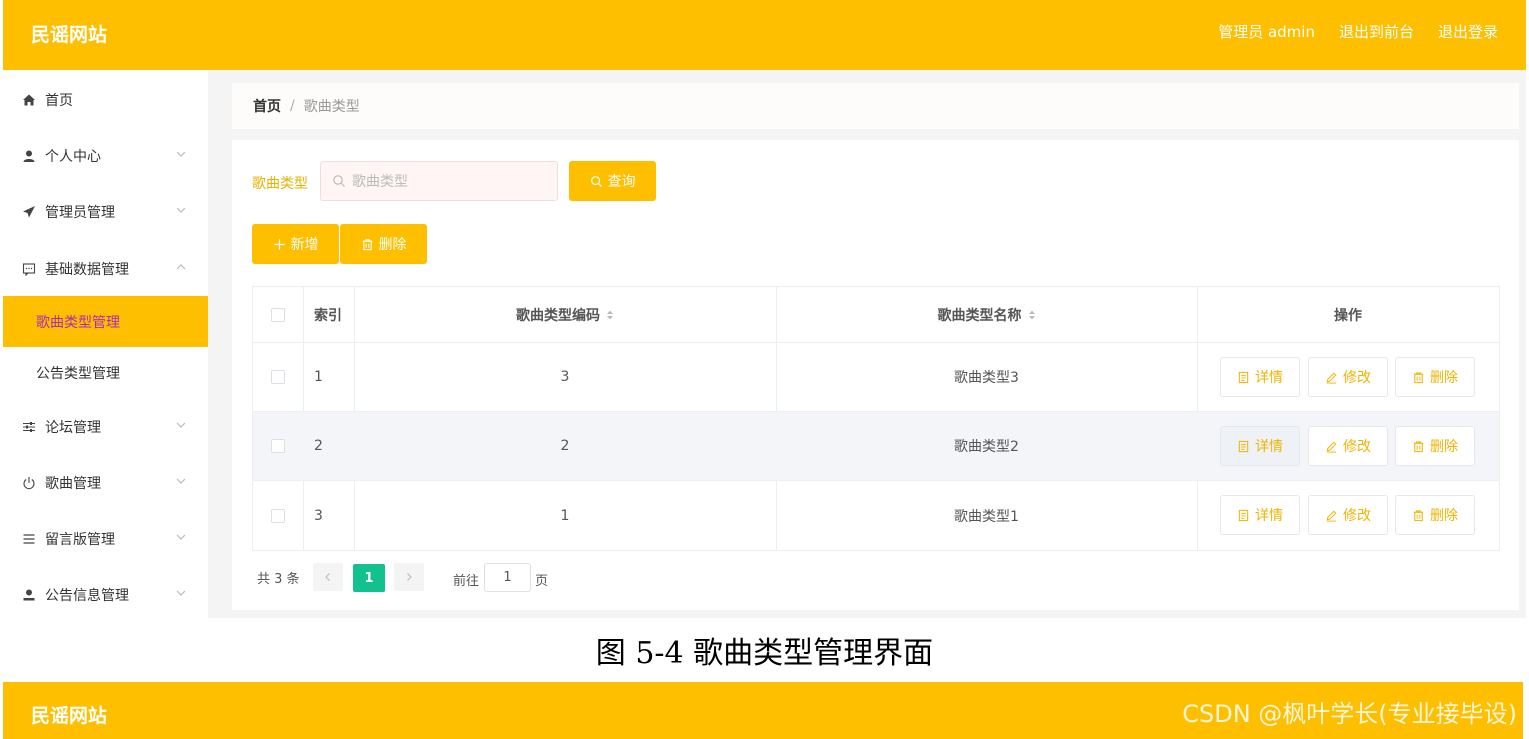 This screenshot has height=739, width=1529. I want to click on person-icon, so click(29, 595).